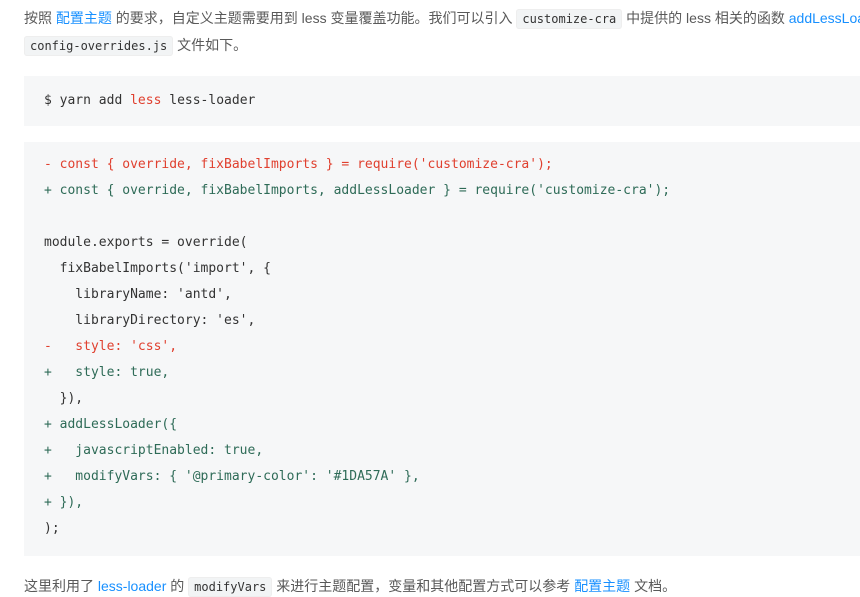 Image resolution: width=860 pixels, height=597 pixels. Describe the element at coordinates (423, 586) in the screenshot. I see `outro-text: 来进行主题配置，变量和其他配置方式可以参考` at that location.